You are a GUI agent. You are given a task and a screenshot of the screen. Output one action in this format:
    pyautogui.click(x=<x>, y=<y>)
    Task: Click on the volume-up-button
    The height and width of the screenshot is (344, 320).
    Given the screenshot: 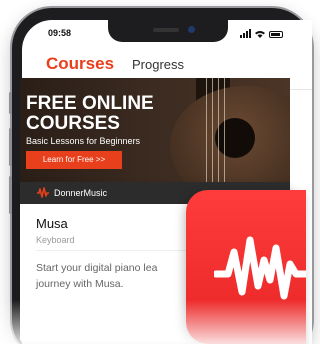 What is the action you would take?
    pyautogui.click(x=10, y=147)
    